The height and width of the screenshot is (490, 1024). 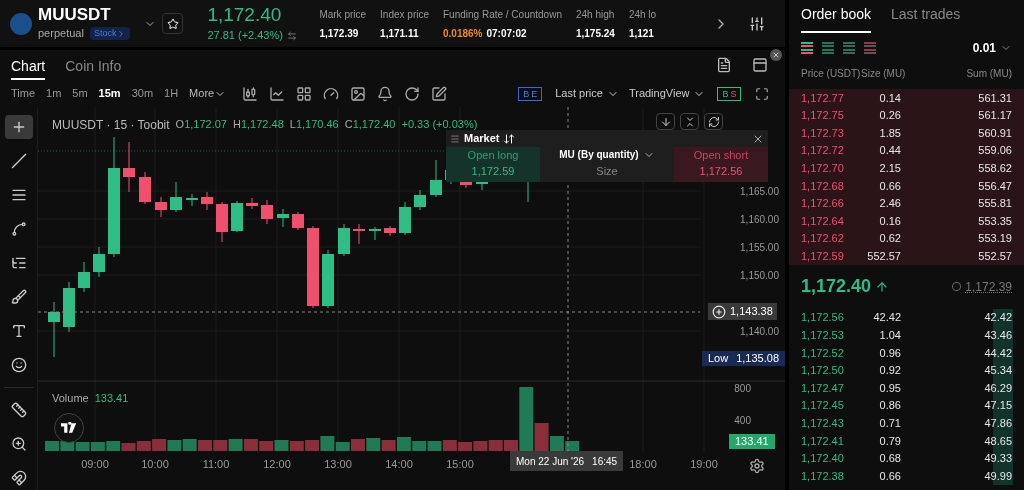 I want to click on down-arrow-icon, so click(x=665, y=121).